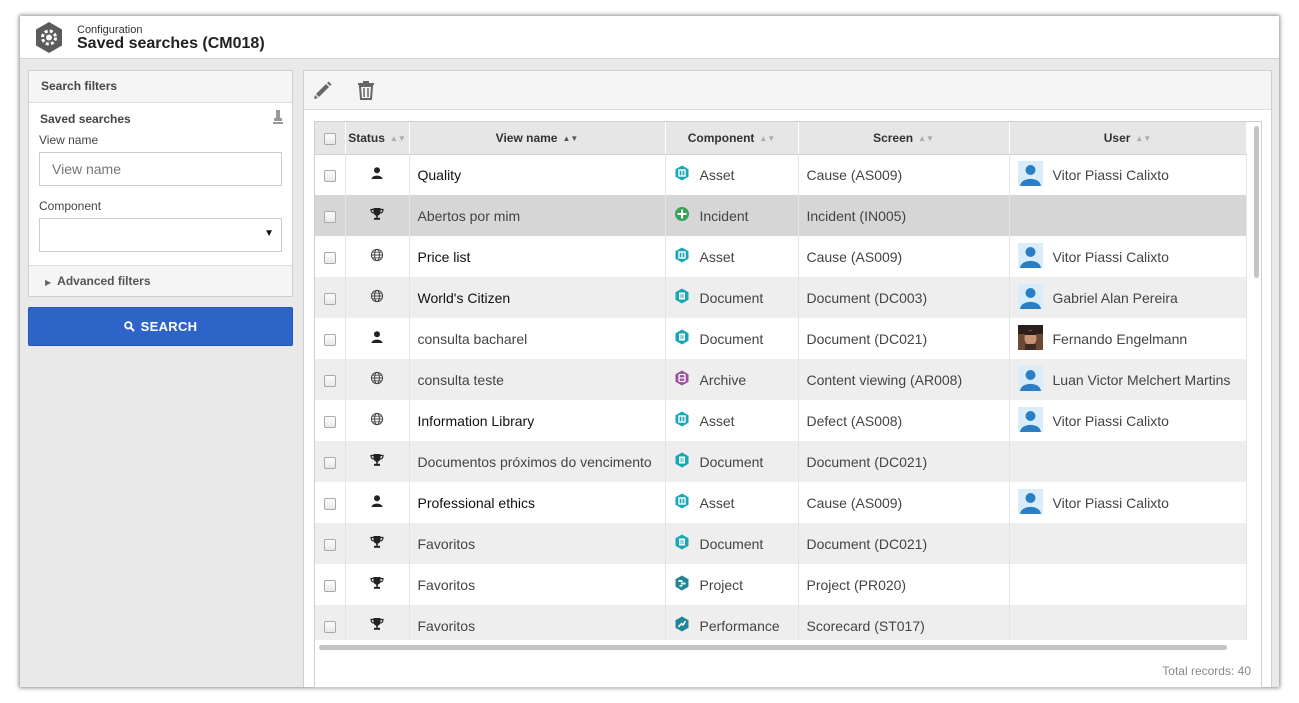 Image resolution: width=1299 pixels, height=703 pixels. Describe the element at coordinates (904, 256) in the screenshot. I see `screen-cell: Cause (AS009)` at that location.